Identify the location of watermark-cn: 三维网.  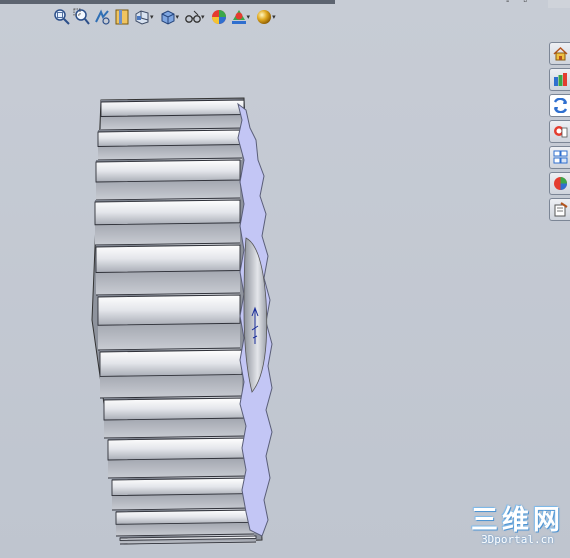
(517, 520).